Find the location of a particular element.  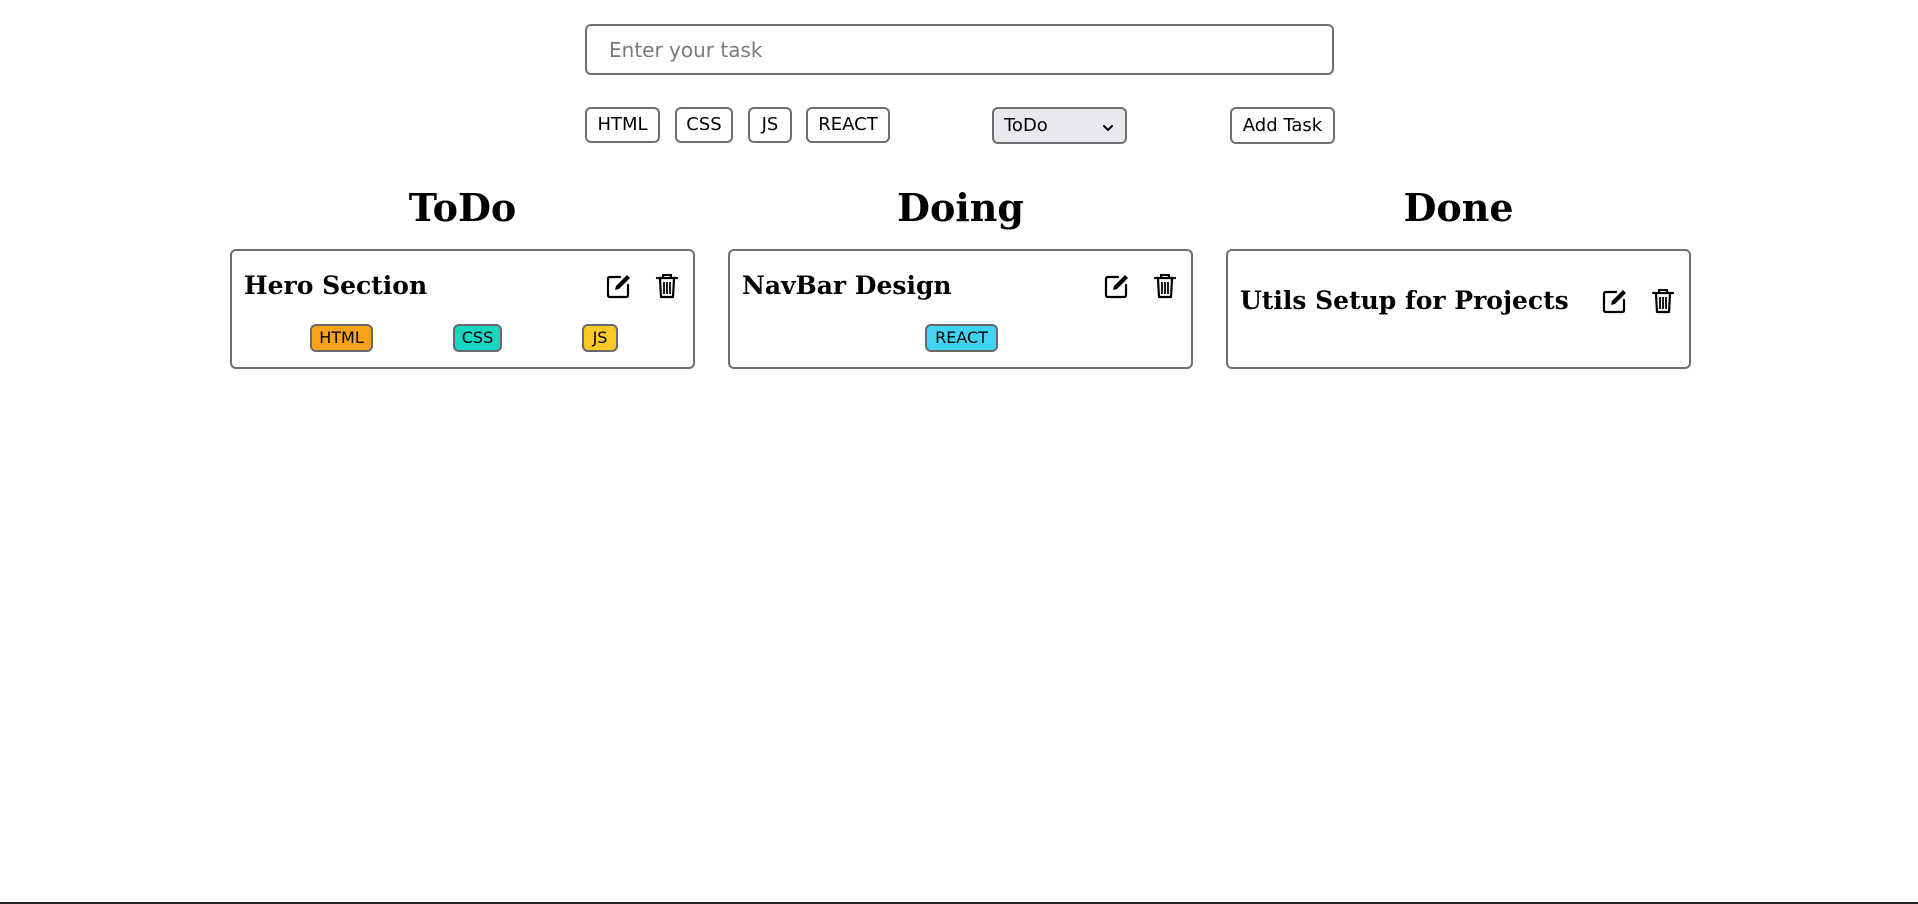

add-task-button: Add Task is located at coordinates (1282, 125).